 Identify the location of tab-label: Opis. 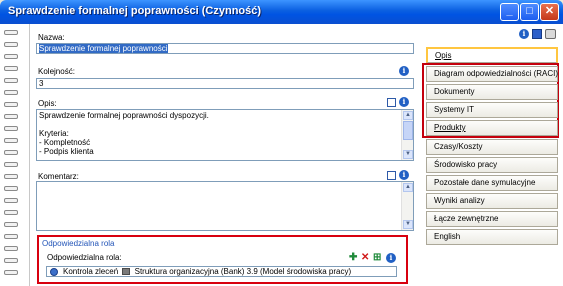
(443, 55).